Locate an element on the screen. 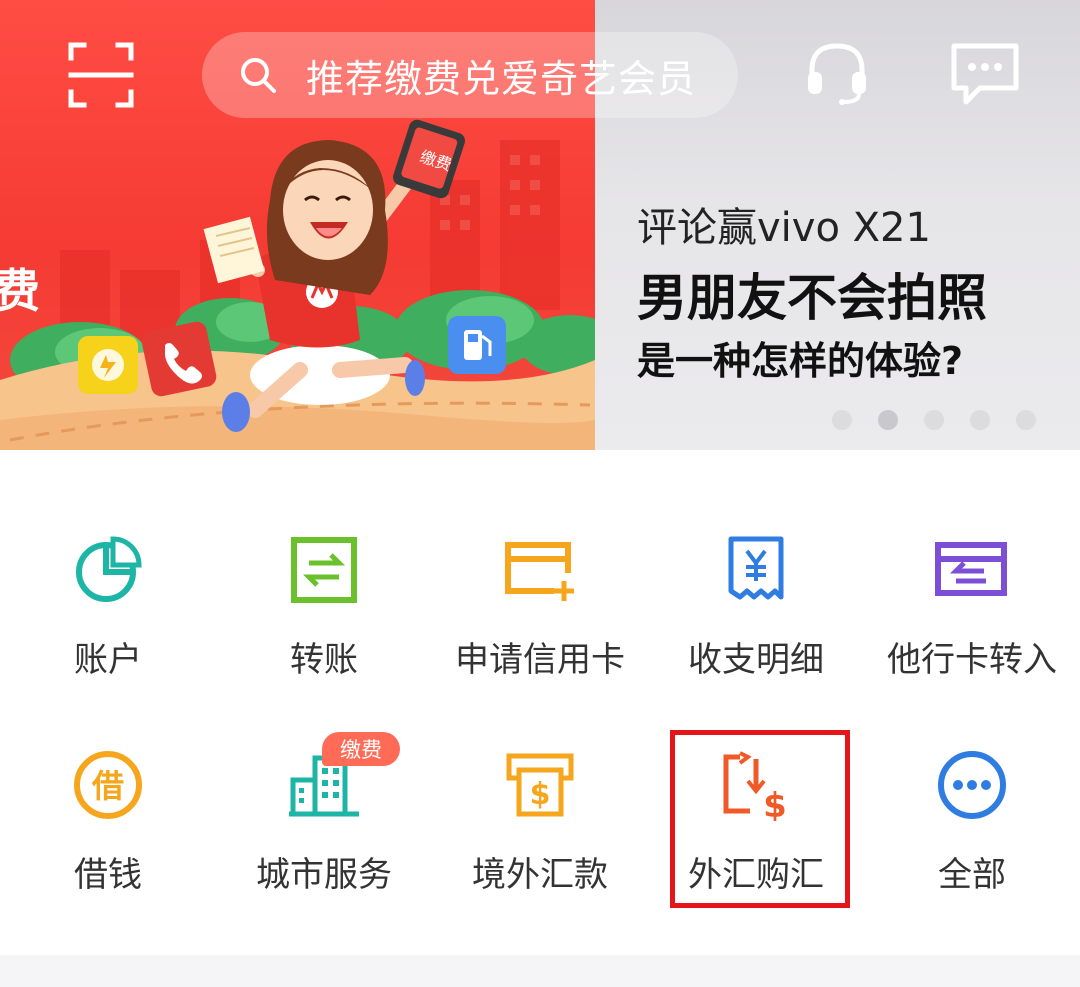 Image resolution: width=1080 pixels, height=987 pixels. pie-chart-icon is located at coordinates (108, 570).